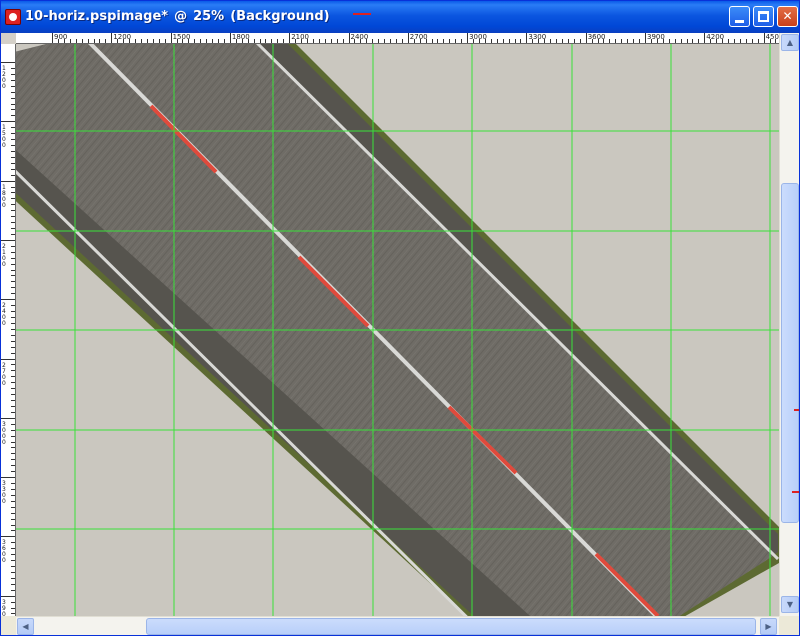 This screenshot has height=636, width=800. Describe the element at coordinates (97, 16) in the screenshot. I see `file-name: 10-horiz.pspimage*` at that location.